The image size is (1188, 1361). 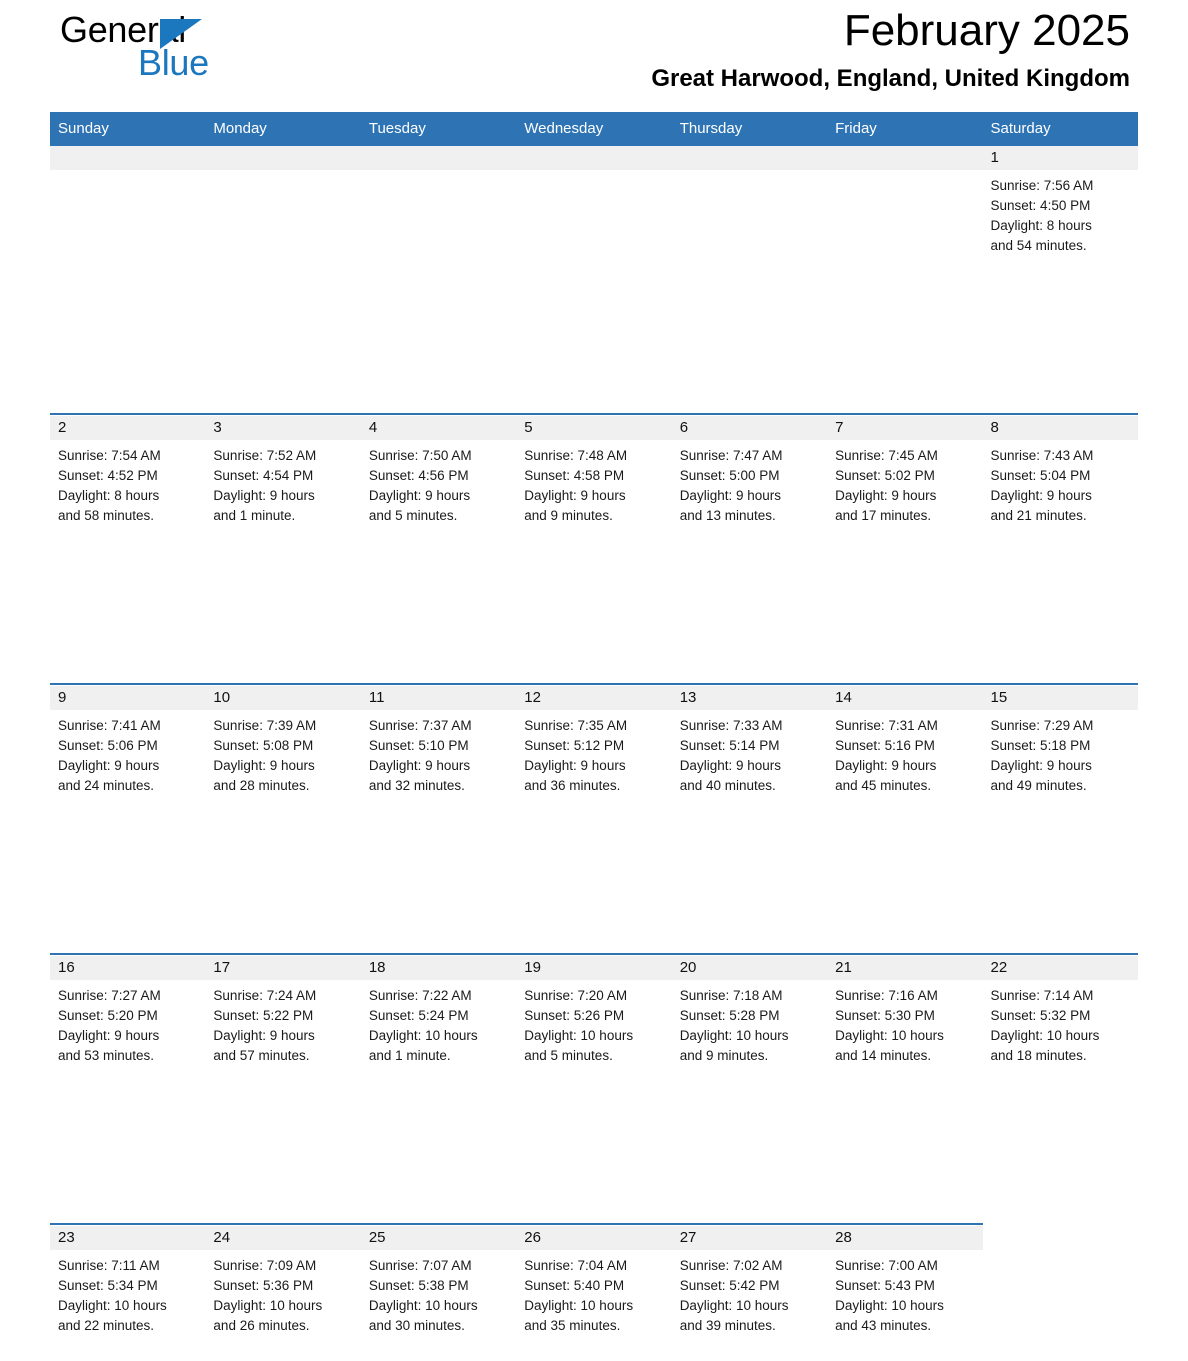 I want to click on daylight-text-line2: and 13 minutes., so click(x=727, y=515).